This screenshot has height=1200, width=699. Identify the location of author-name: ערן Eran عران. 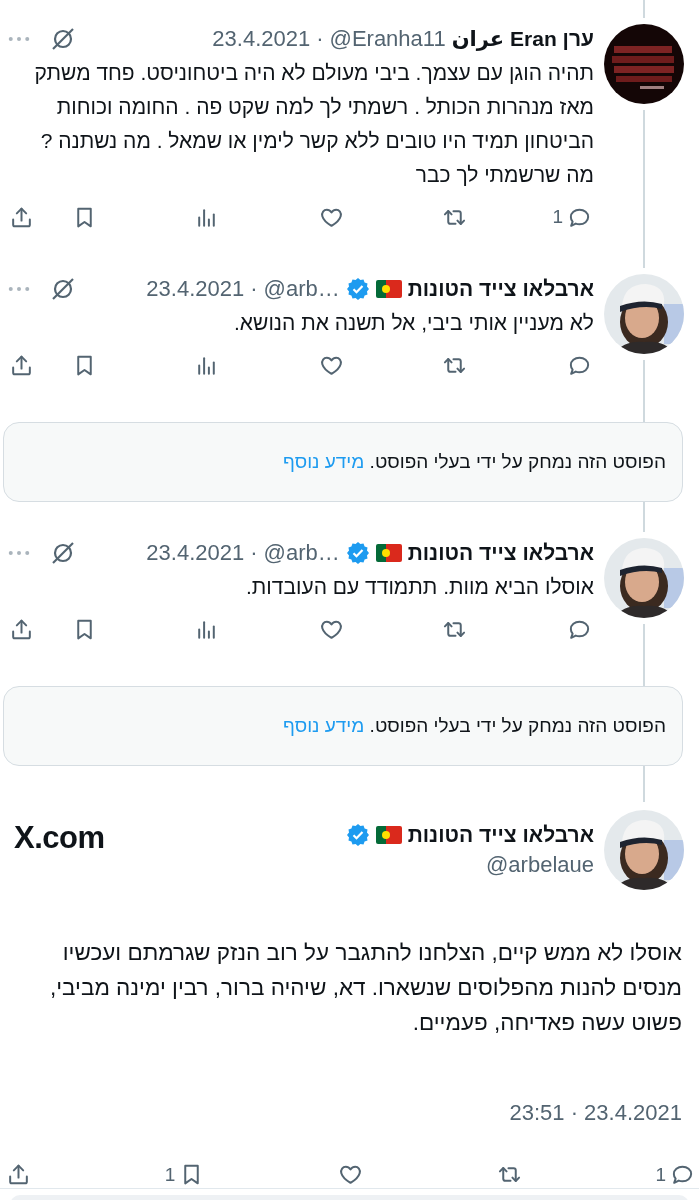
(522, 39).